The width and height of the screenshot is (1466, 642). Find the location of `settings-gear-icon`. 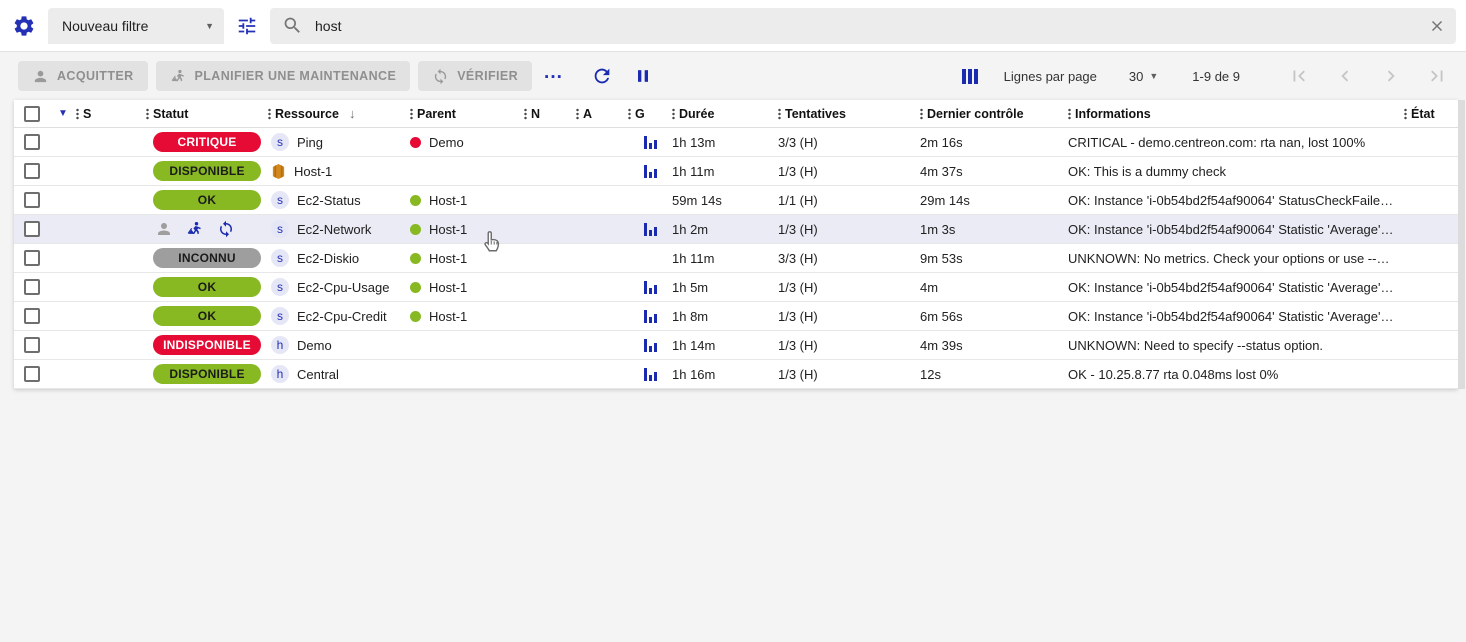

settings-gear-icon is located at coordinates (24, 26).